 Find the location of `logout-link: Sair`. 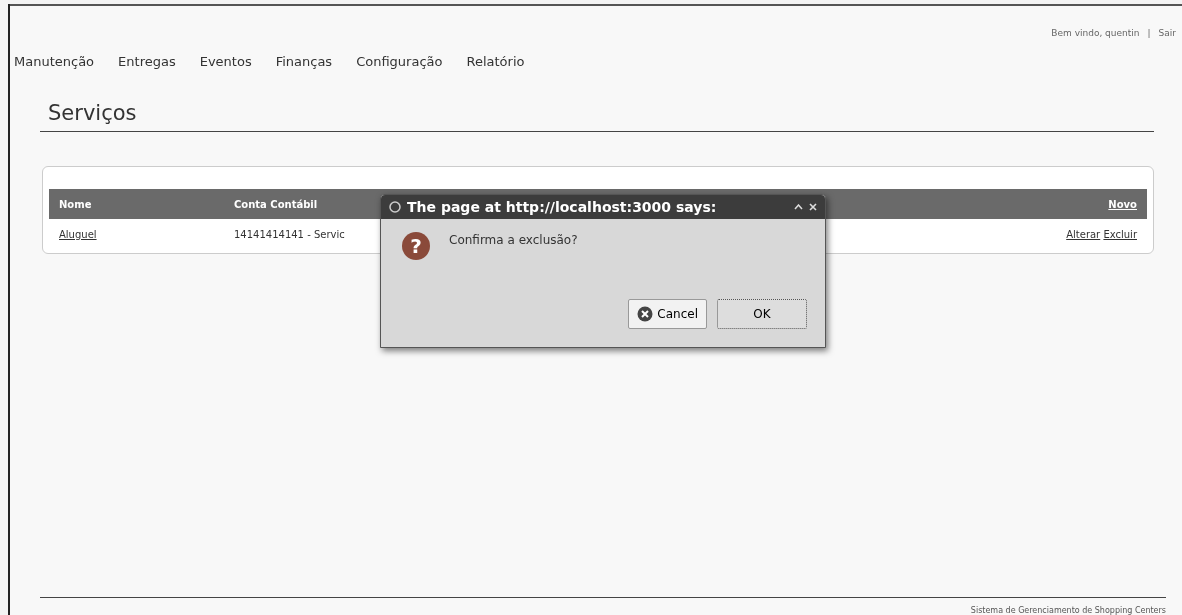

logout-link: Sair is located at coordinates (1167, 33).